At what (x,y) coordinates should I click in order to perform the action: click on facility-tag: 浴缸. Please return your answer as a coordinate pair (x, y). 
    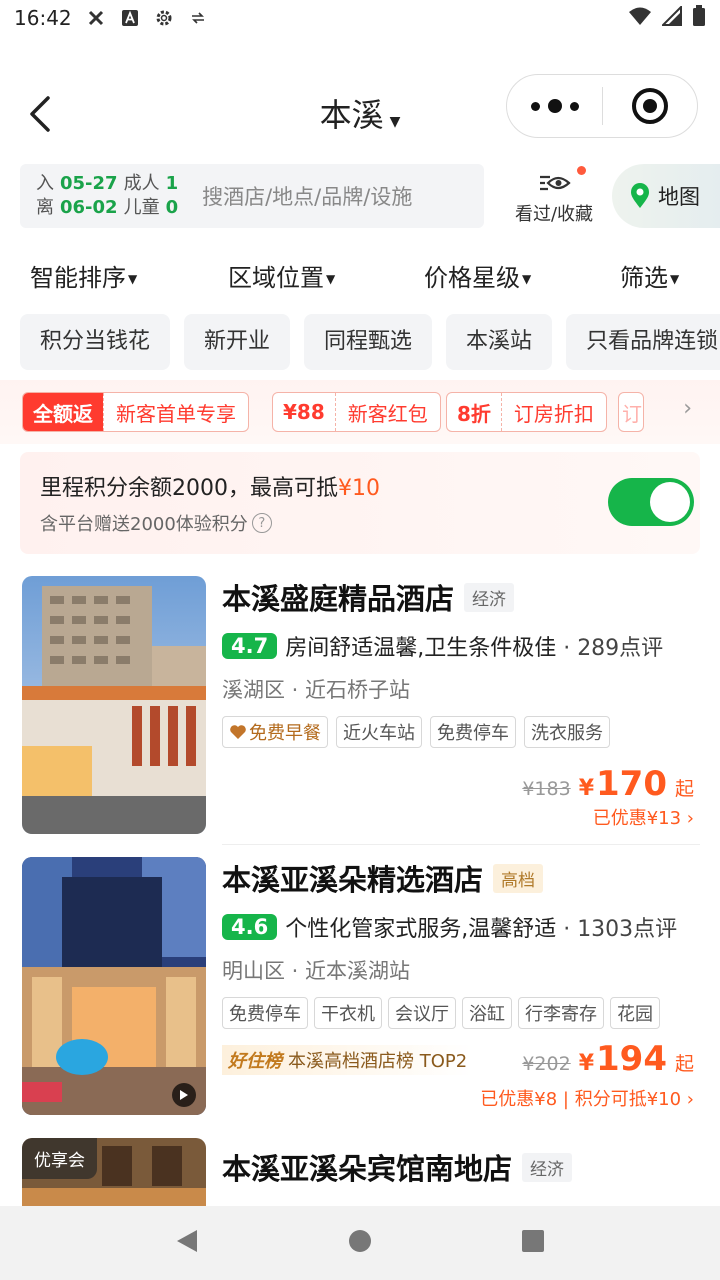
    Looking at the image, I should click on (487, 1013).